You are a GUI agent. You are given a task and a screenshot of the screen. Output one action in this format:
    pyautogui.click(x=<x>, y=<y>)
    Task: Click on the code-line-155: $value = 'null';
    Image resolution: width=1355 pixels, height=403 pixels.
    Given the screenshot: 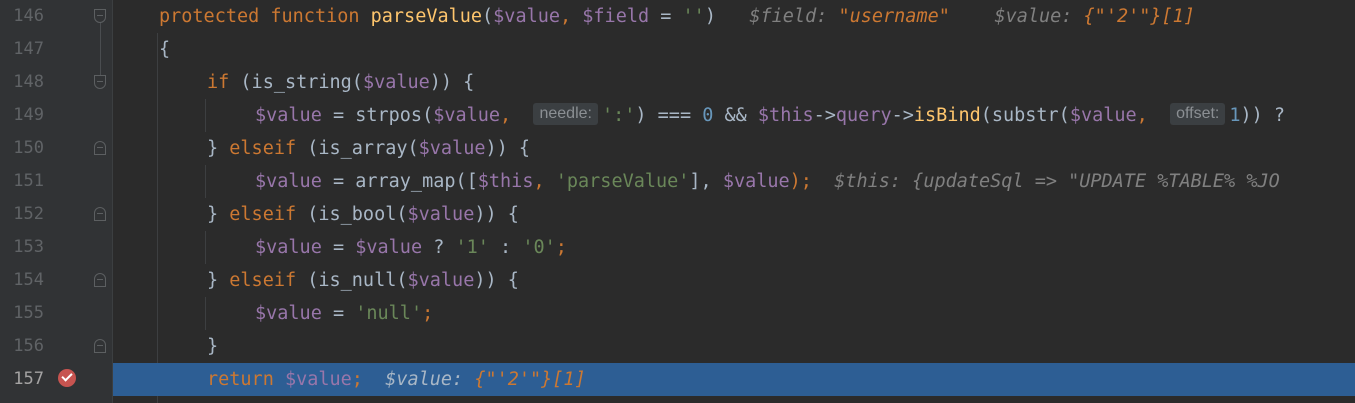 What is the action you would take?
    pyautogui.click(x=734, y=313)
    